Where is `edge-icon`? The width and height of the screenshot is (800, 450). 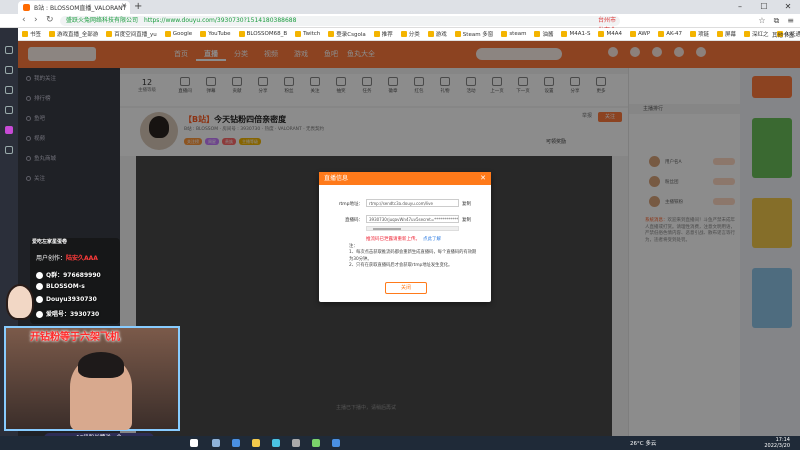 edge-icon is located at coordinates (236, 443).